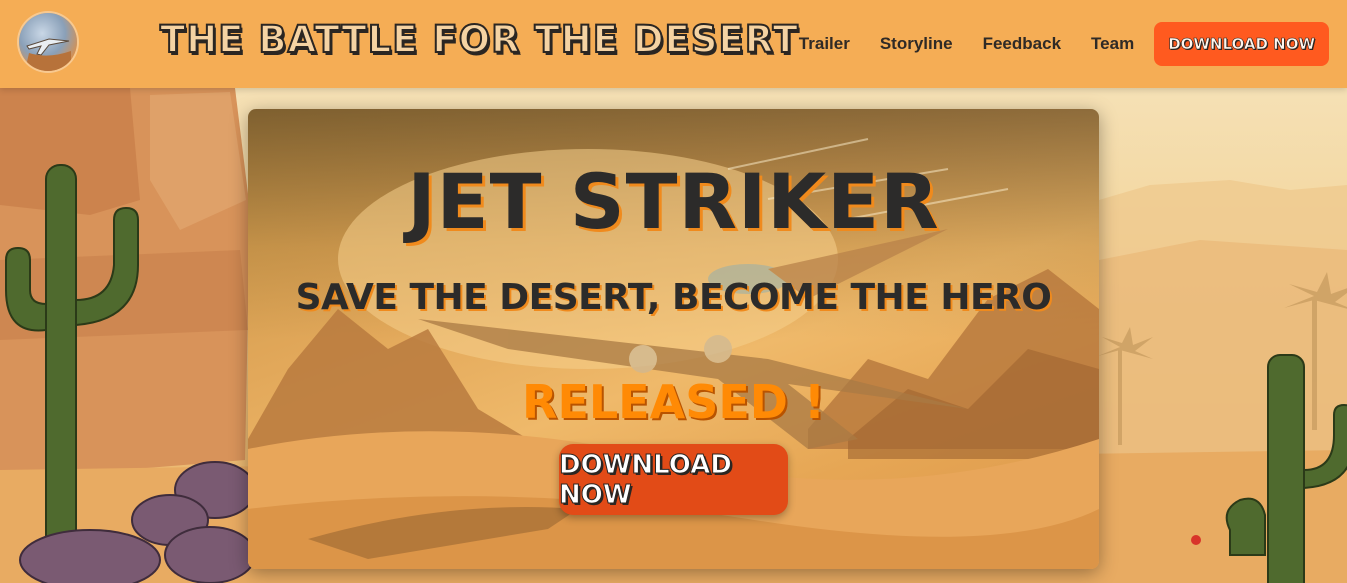 This screenshot has height=583, width=1347. Describe the element at coordinates (1112, 44) in the screenshot. I see `nav-team: Team` at that location.